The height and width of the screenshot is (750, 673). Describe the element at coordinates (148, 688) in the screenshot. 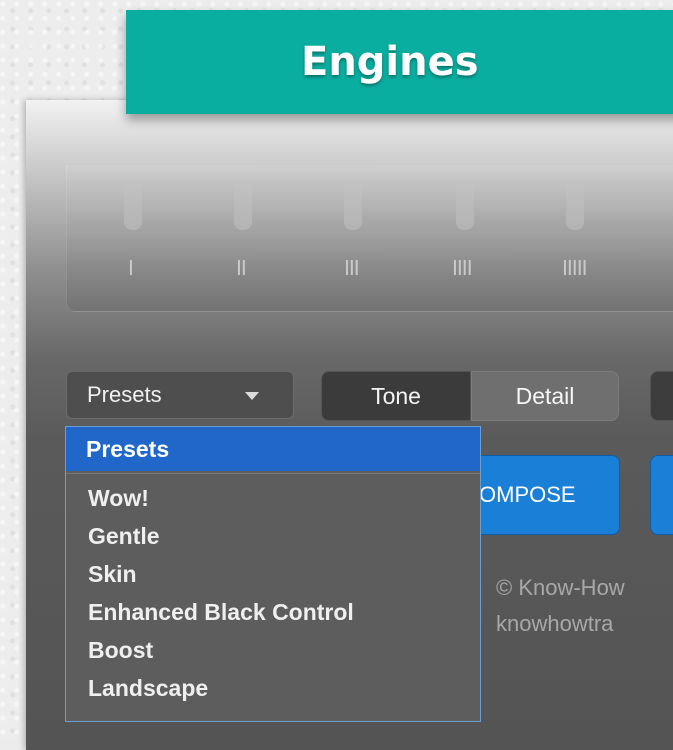

I see `dropdown-option-landscape: Landscape` at that location.